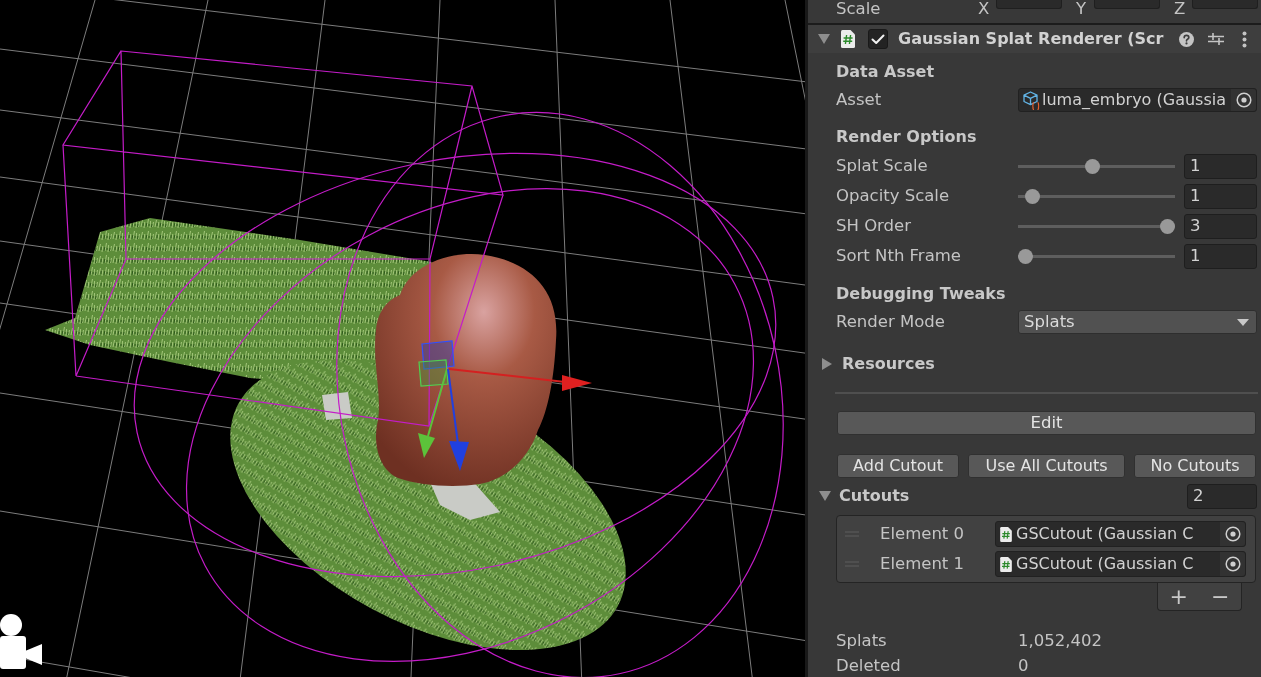 The width and height of the screenshot is (1261, 677). Describe the element at coordinates (984, 8) in the screenshot. I see `axis-label: X` at that location.